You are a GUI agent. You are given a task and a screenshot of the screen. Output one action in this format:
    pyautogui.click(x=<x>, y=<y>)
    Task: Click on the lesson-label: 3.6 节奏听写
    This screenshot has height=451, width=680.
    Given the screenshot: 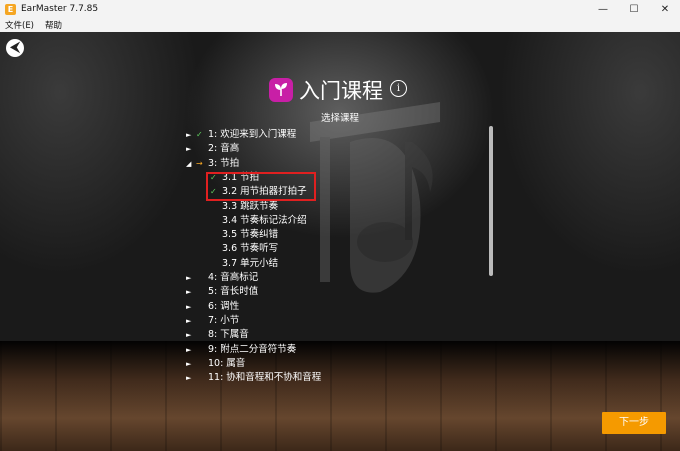 What is the action you would take?
    pyautogui.click(x=250, y=249)
    